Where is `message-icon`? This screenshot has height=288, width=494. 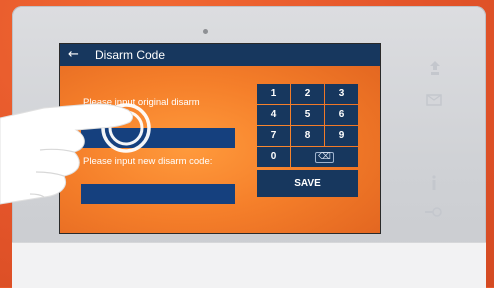
message-icon is located at coordinates (434, 101).